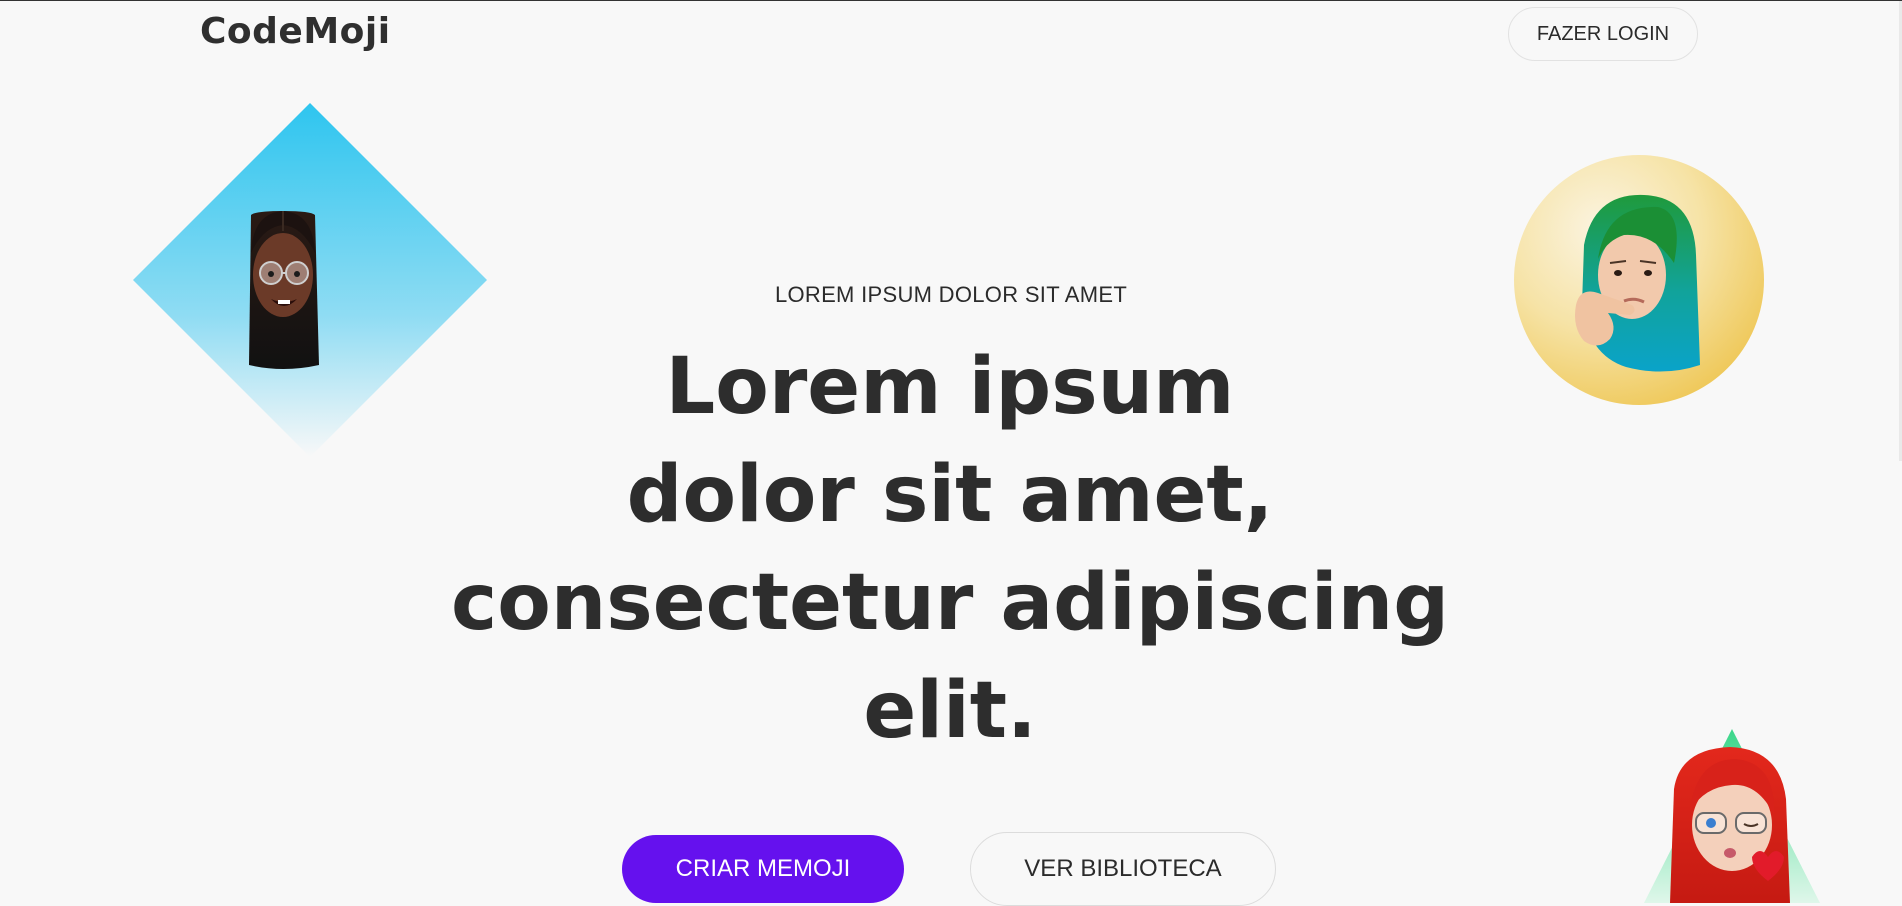  I want to click on view-library-button: VER BIBLIOTECA, so click(1123, 869).